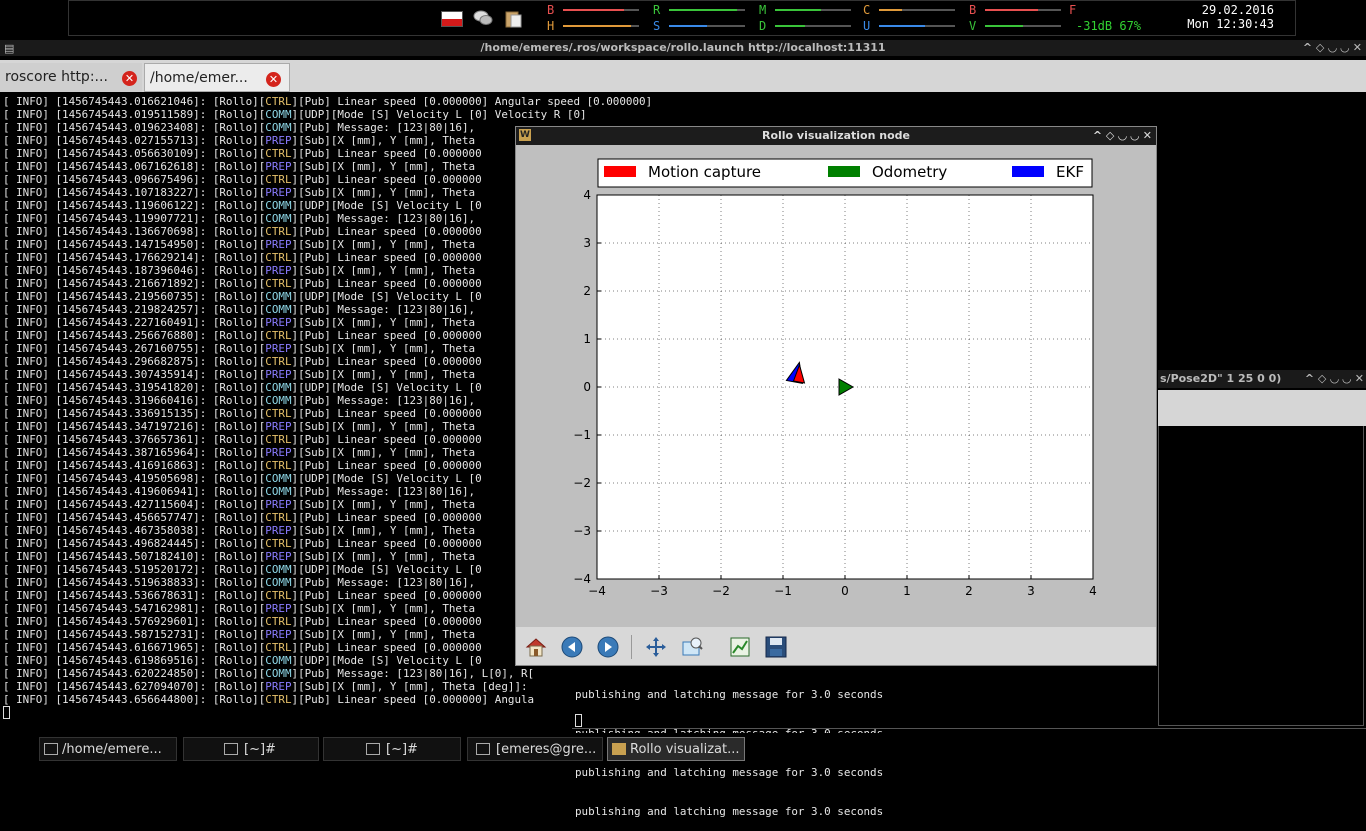  I want to click on log-prefix: [ INFO] [1456745443.219824257]: [Rollo][, so click(134, 309).